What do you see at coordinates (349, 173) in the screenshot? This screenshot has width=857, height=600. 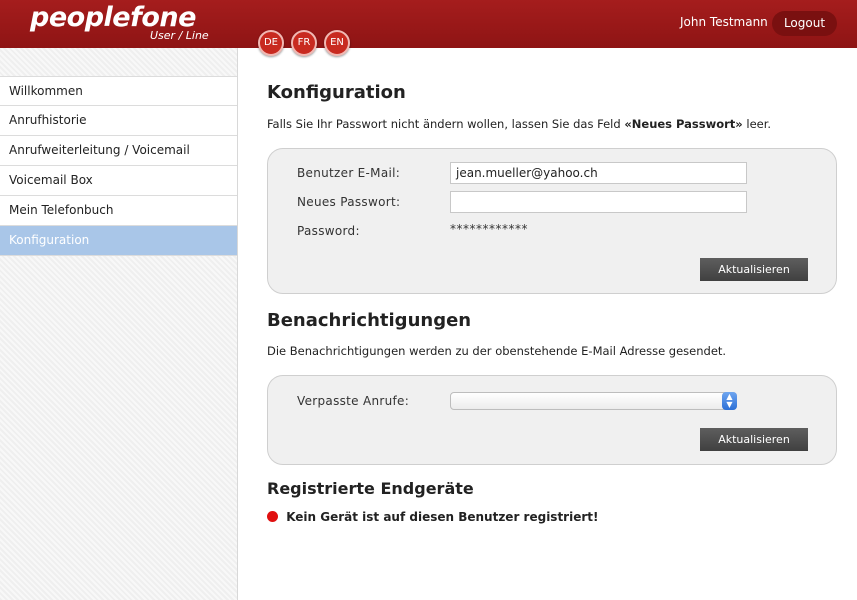 I see `email-label: Benutzer E-Mail:` at bounding box center [349, 173].